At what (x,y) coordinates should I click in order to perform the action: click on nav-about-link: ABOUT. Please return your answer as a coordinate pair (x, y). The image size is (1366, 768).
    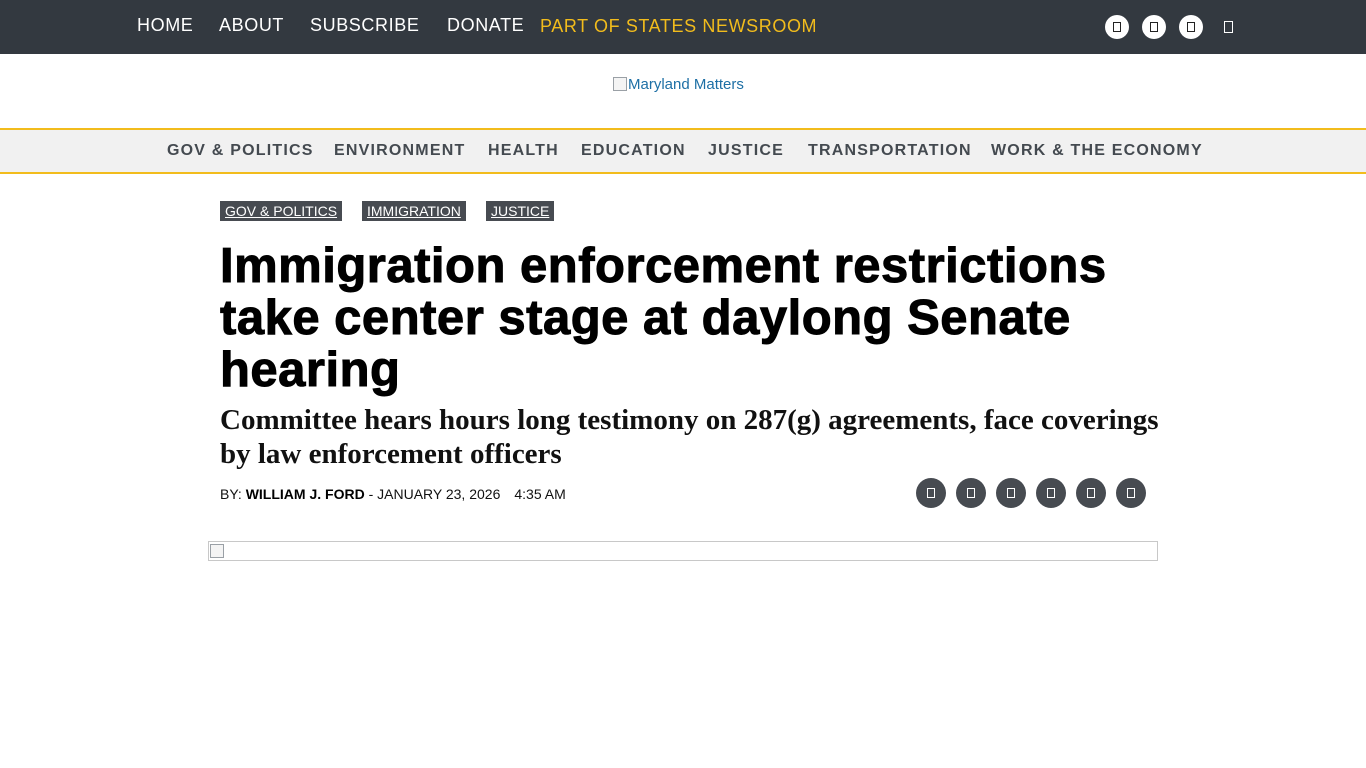
    Looking at the image, I should click on (251, 25).